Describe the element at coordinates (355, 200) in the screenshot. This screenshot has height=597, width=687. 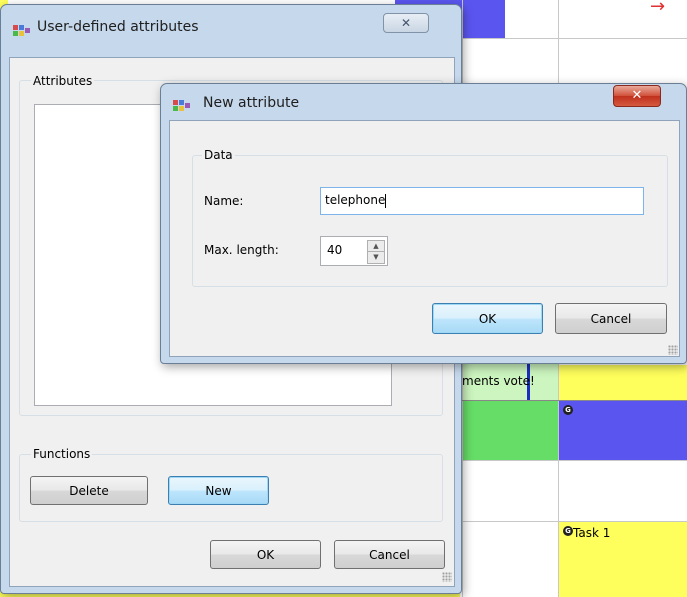
I see `name-input-value: telephone` at that location.